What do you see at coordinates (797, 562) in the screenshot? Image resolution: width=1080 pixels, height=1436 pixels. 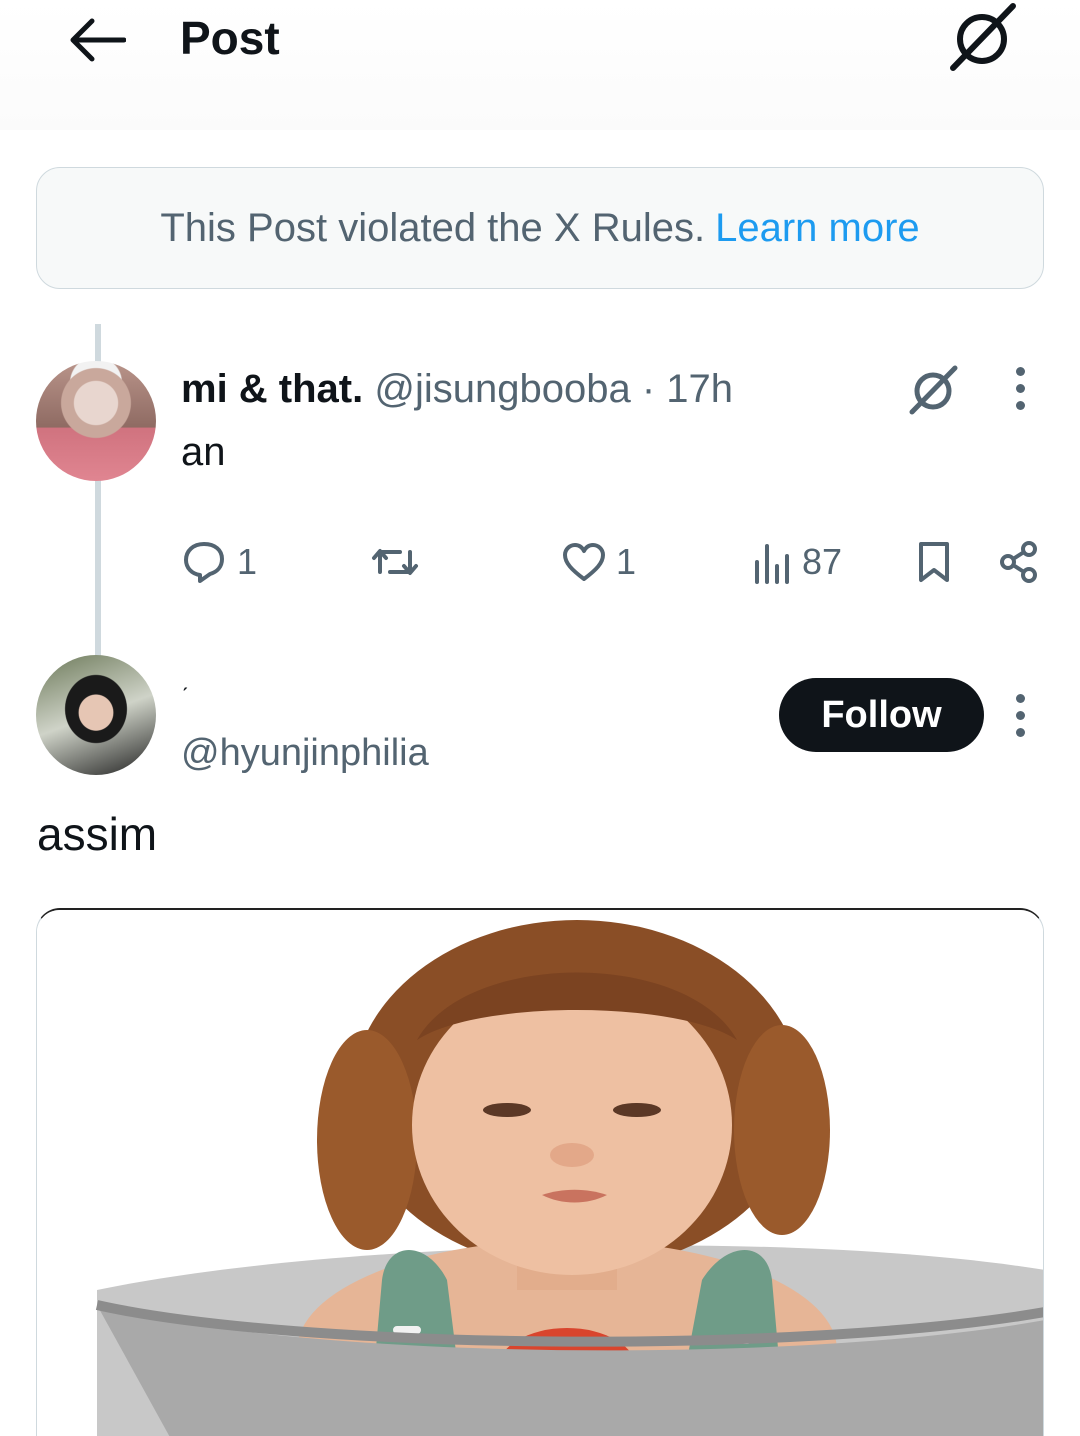 I see `views-button: 87` at bounding box center [797, 562].